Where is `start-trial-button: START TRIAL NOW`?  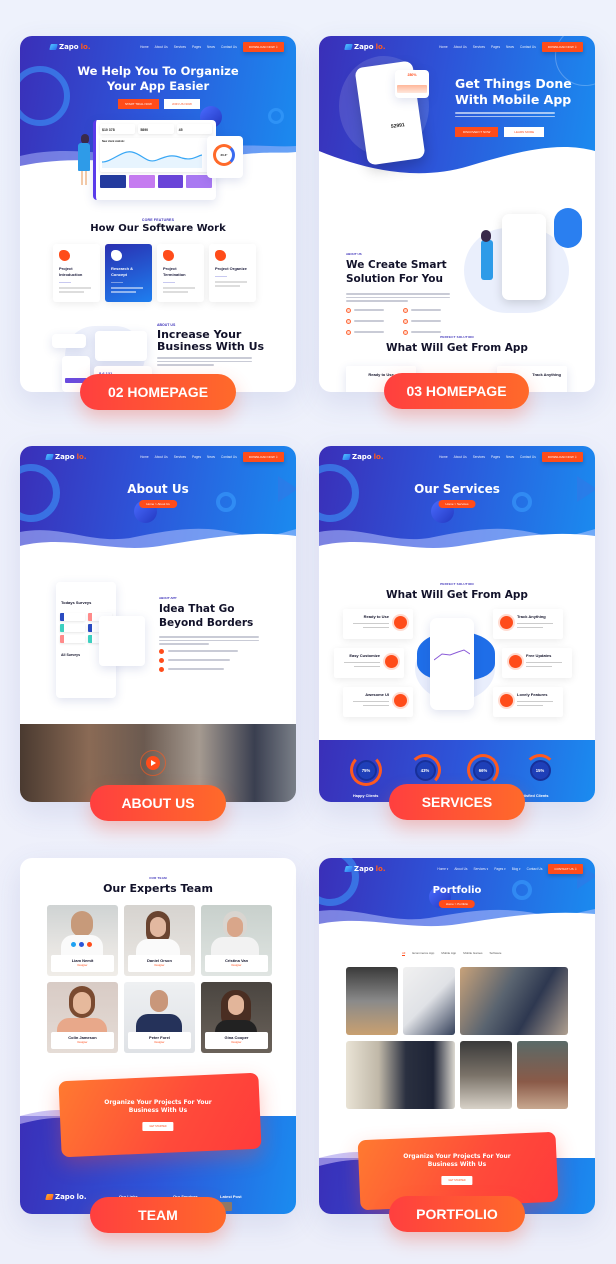 start-trial-button: START TRIAL NOW is located at coordinates (138, 104).